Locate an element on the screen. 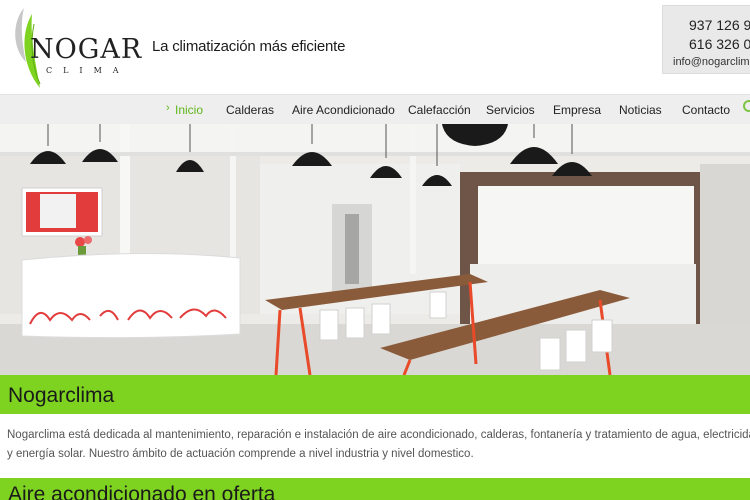  phone-2: 616 326 04 is located at coordinates (719, 44).